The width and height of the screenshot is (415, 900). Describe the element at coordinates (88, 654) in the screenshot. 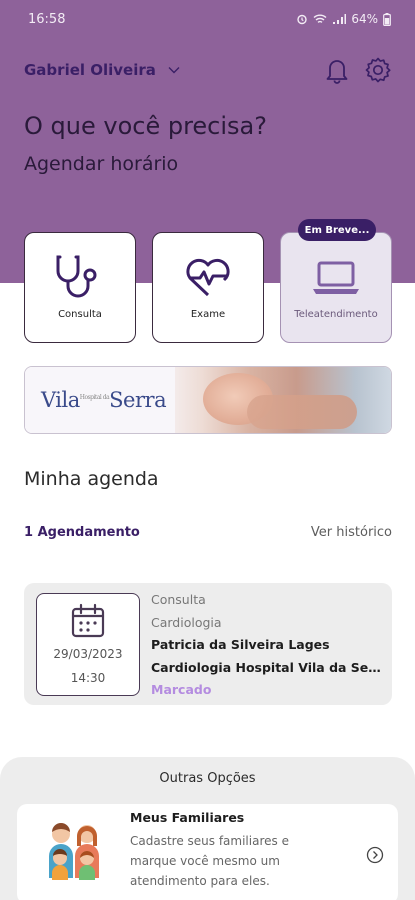

I see `appointment-date: 29/03/2023` at that location.